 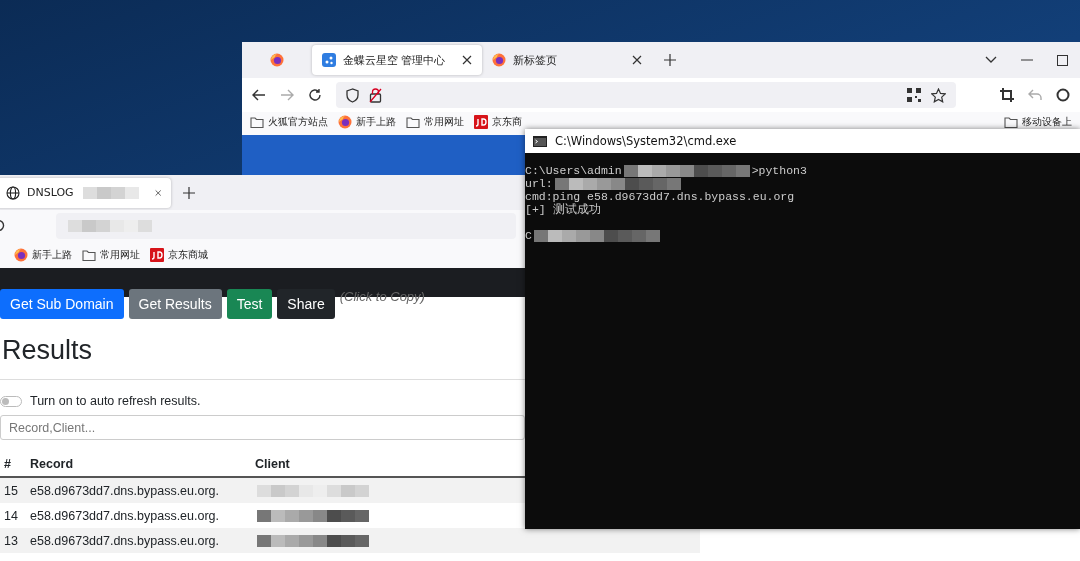 What do you see at coordinates (52, 464) in the screenshot?
I see `column-header: Record` at bounding box center [52, 464].